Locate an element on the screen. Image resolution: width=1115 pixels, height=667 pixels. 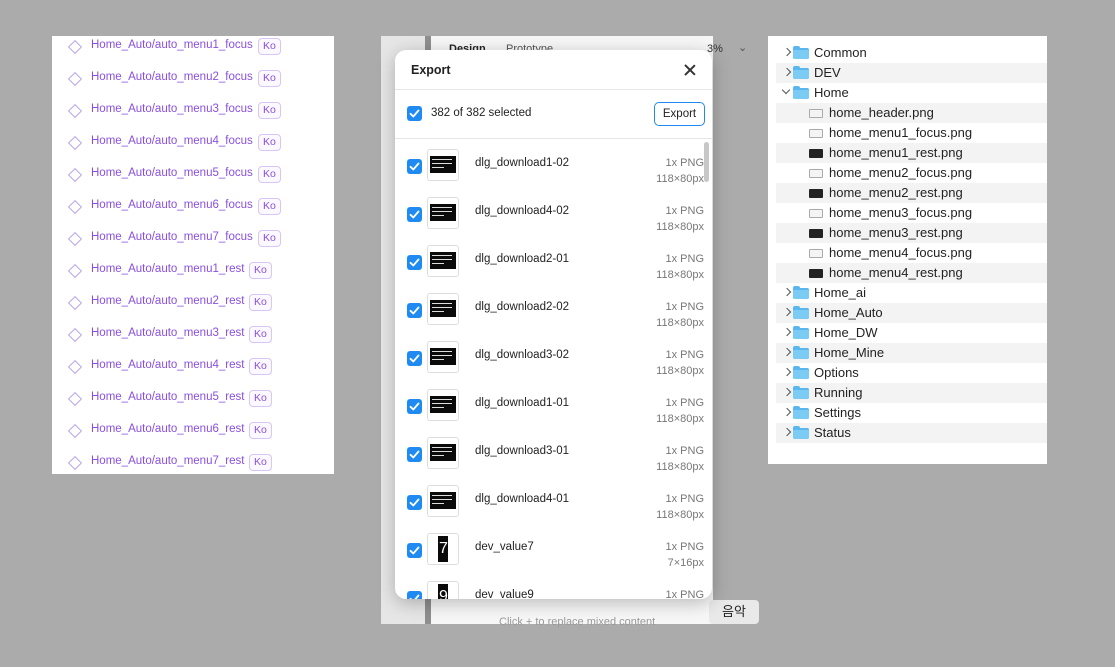
scrollbar is located at coordinates (706, 162).